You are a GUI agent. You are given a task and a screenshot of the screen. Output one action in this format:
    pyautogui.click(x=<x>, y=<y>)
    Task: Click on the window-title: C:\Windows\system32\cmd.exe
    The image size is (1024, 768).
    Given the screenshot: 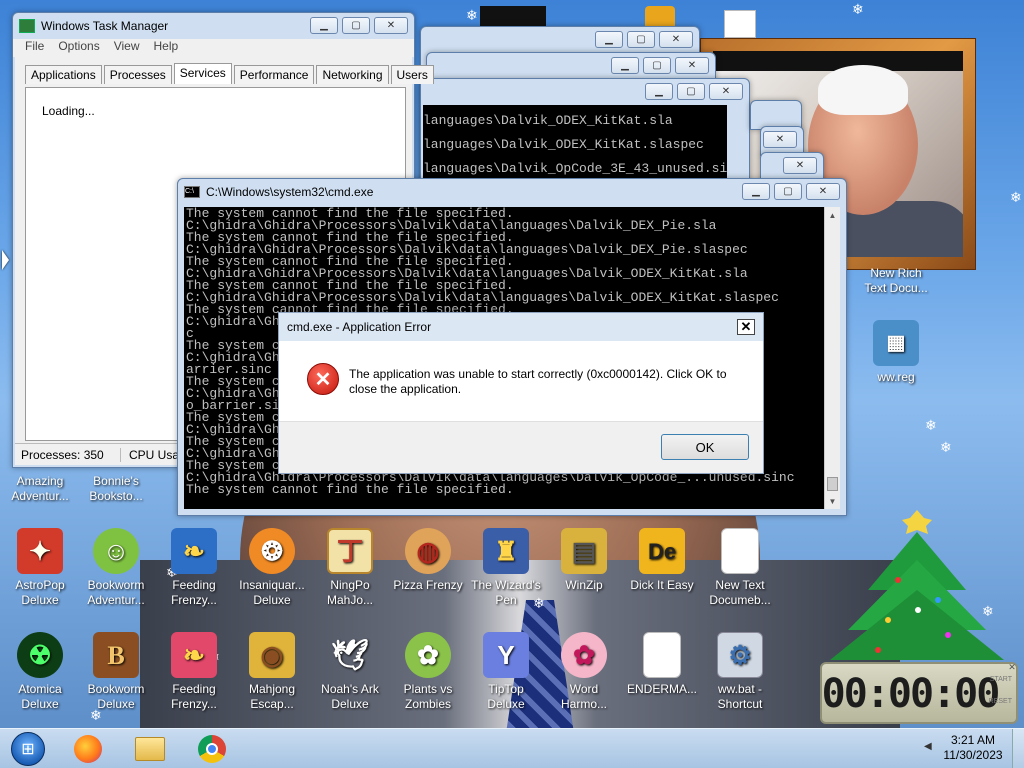 What is the action you would take?
    pyautogui.click(x=290, y=192)
    